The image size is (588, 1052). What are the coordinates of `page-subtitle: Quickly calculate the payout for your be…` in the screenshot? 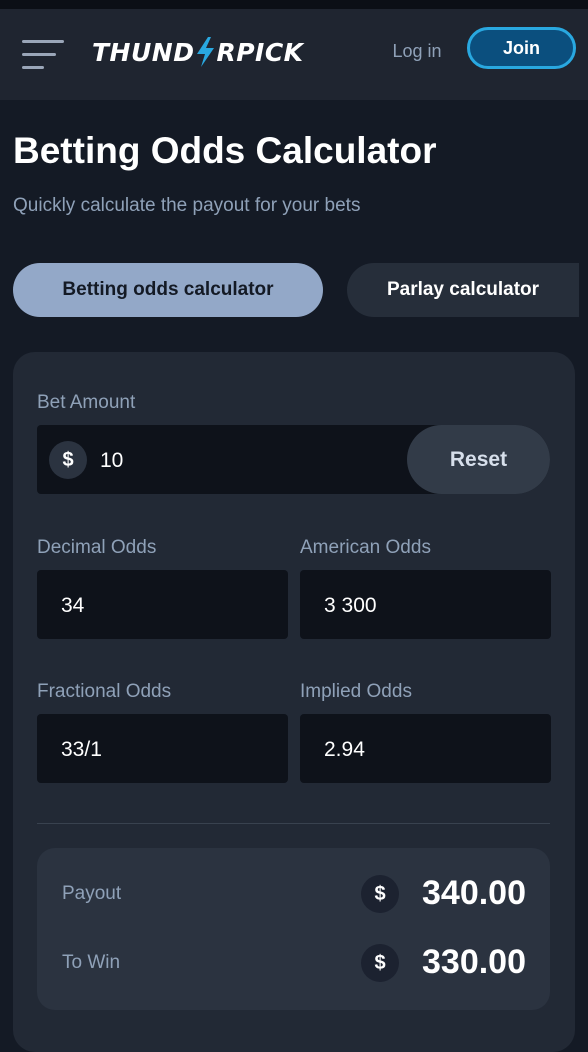 It's located at (187, 205).